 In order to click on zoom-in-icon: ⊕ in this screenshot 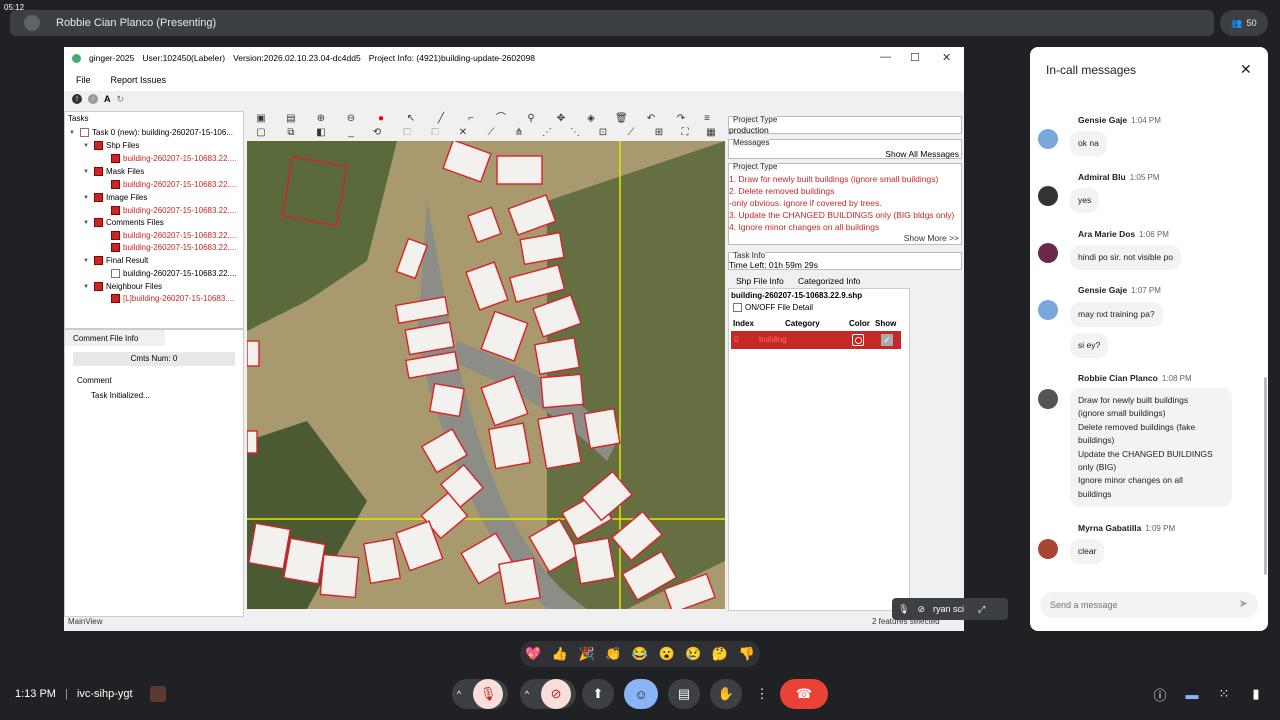, I will do `click(321, 119)`.